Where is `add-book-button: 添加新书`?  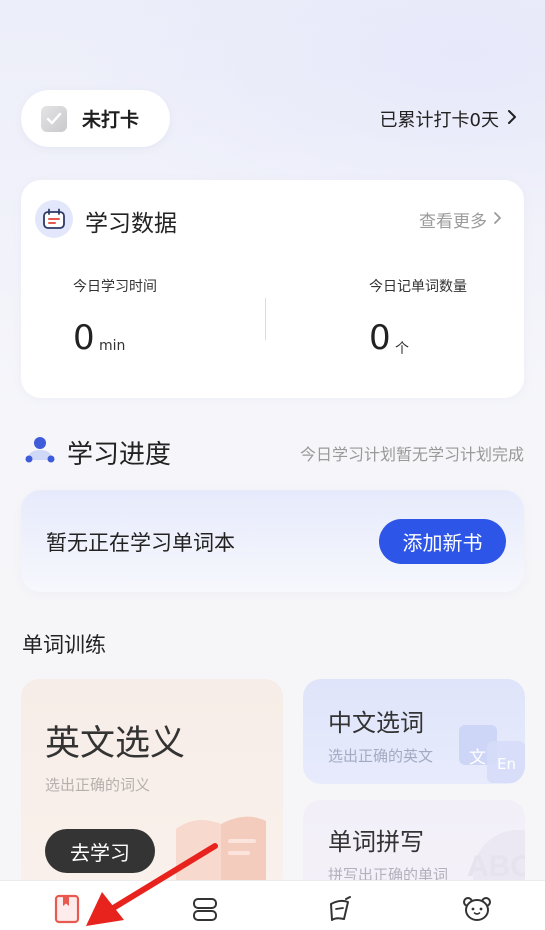 add-book-button: 添加新书 is located at coordinates (442, 541).